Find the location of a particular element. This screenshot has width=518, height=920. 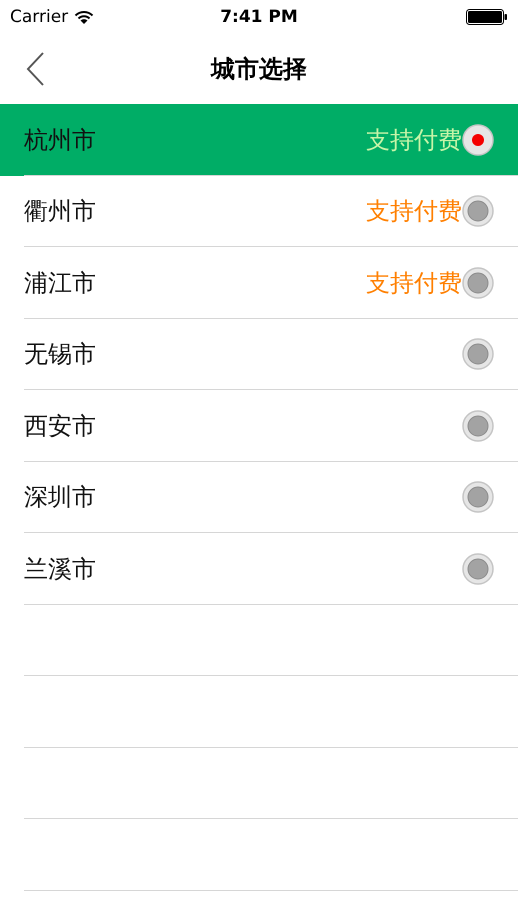

city-name: 浦江市 is located at coordinates (60, 283).